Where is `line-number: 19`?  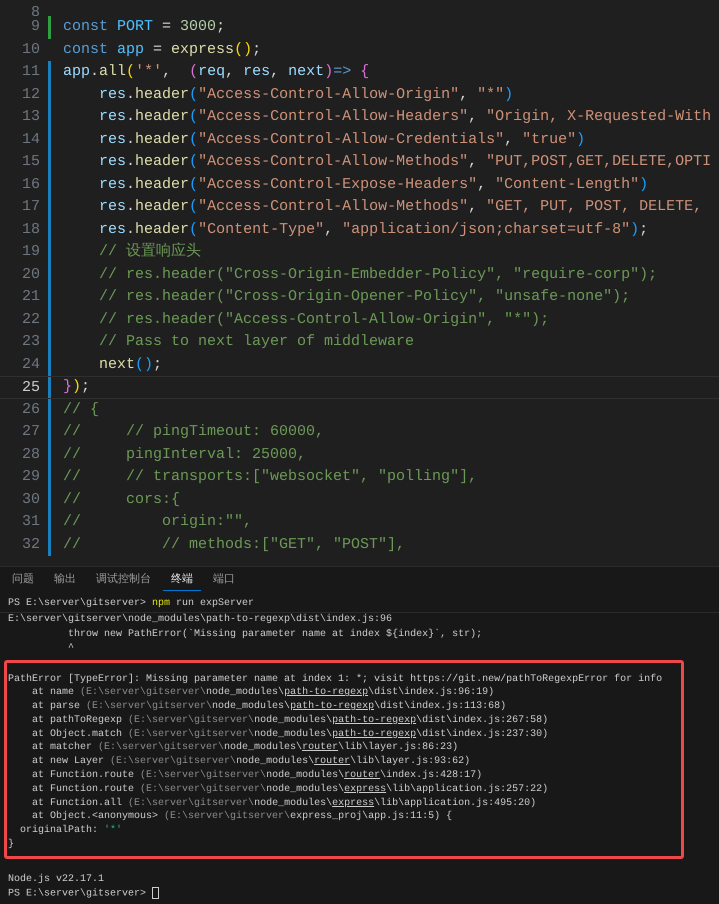
line-number: 19 is located at coordinates (25, 252).